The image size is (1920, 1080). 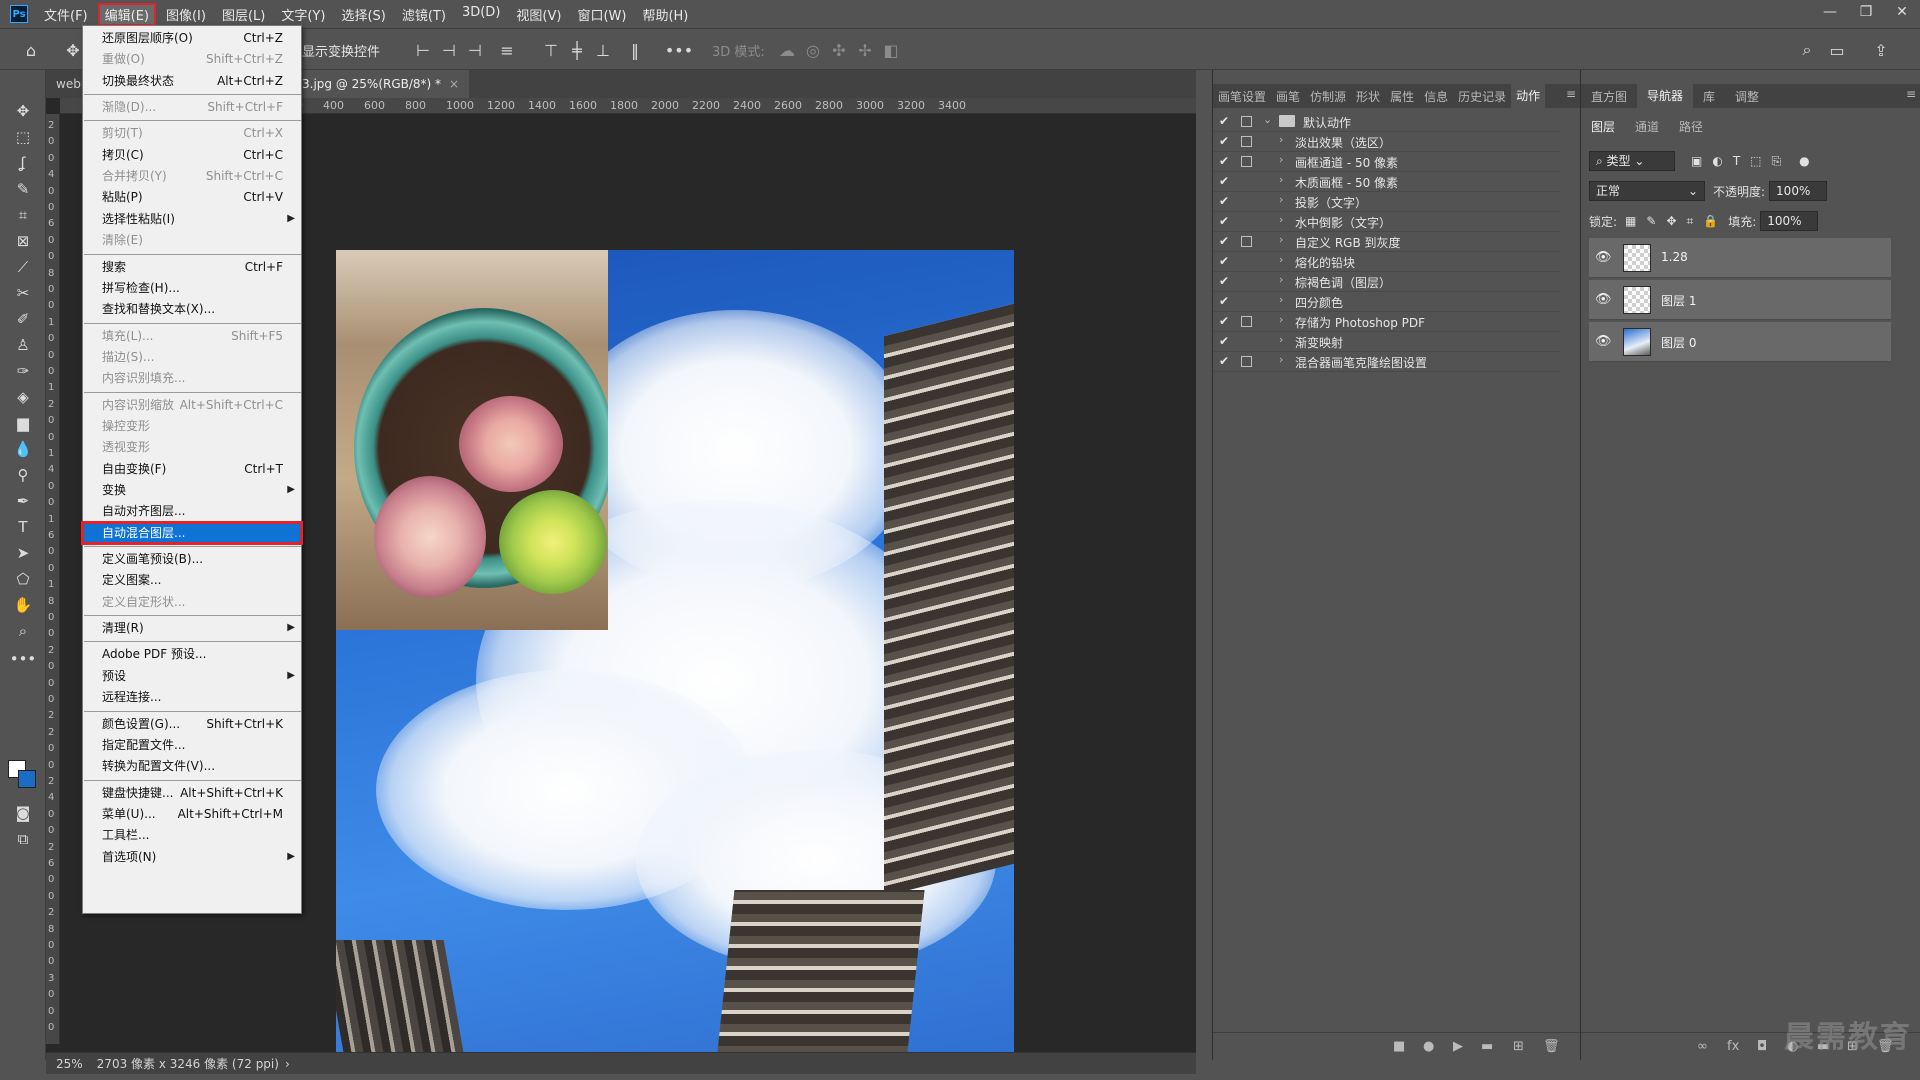 I want to click on lock-pixels-icon: ✎, so click(x=1651, y=221).